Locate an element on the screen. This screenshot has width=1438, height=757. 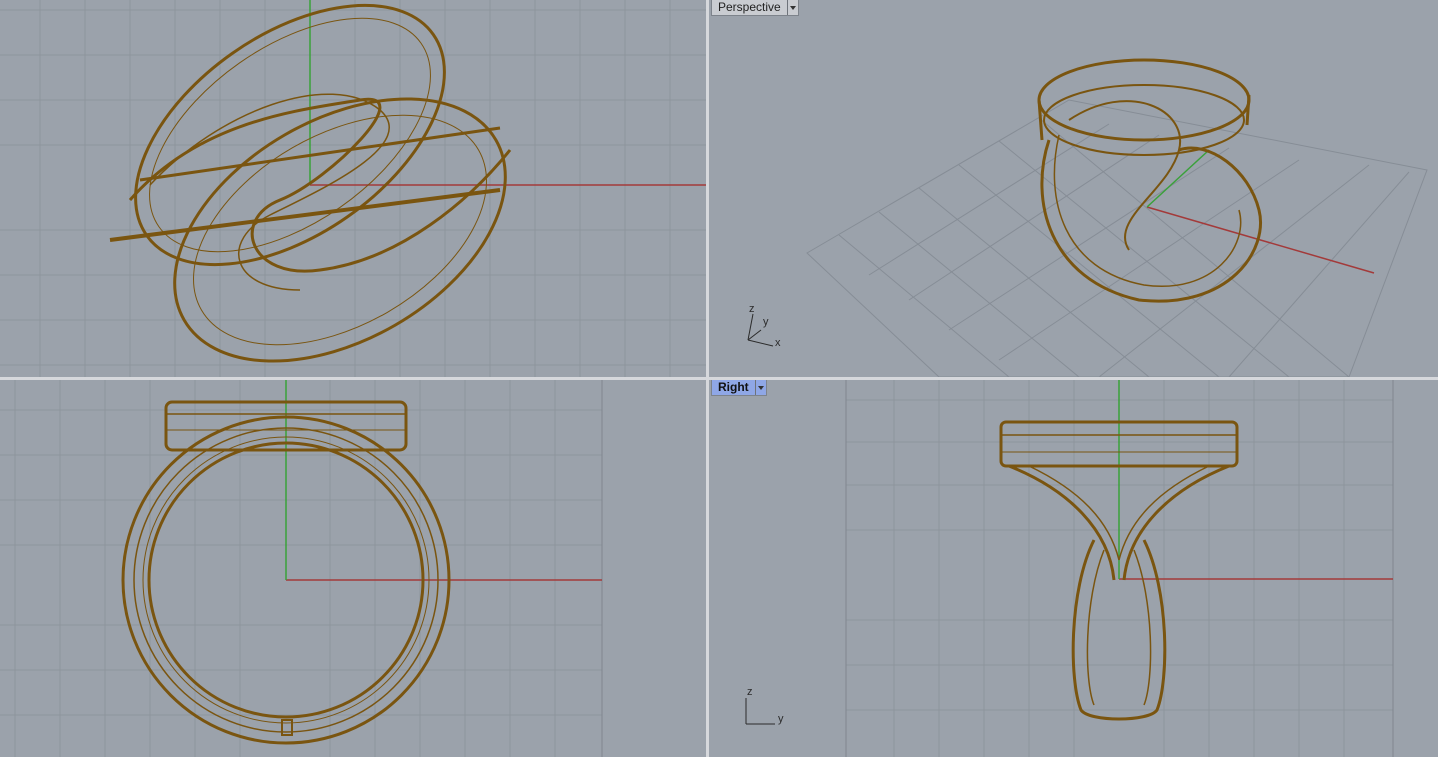
axis-indicator: z y is located at coordinates (768, 708).